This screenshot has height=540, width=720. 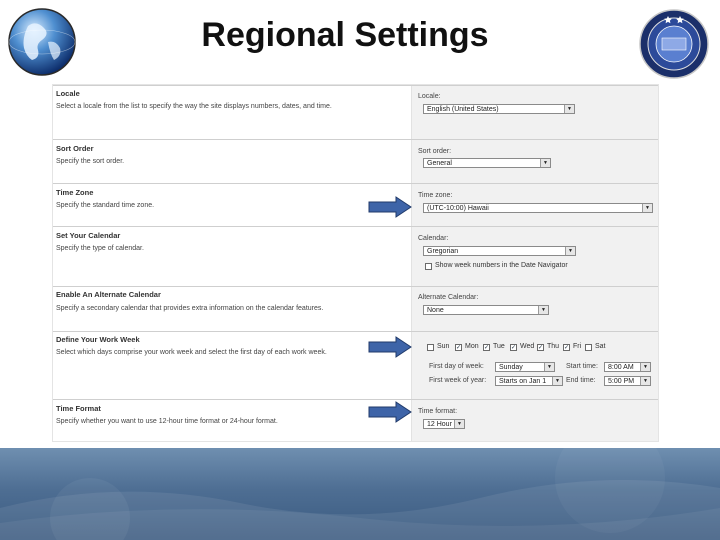 I want to click on first-week-select: Starts on Jan 1 ▼, so click(x=529, y=381).